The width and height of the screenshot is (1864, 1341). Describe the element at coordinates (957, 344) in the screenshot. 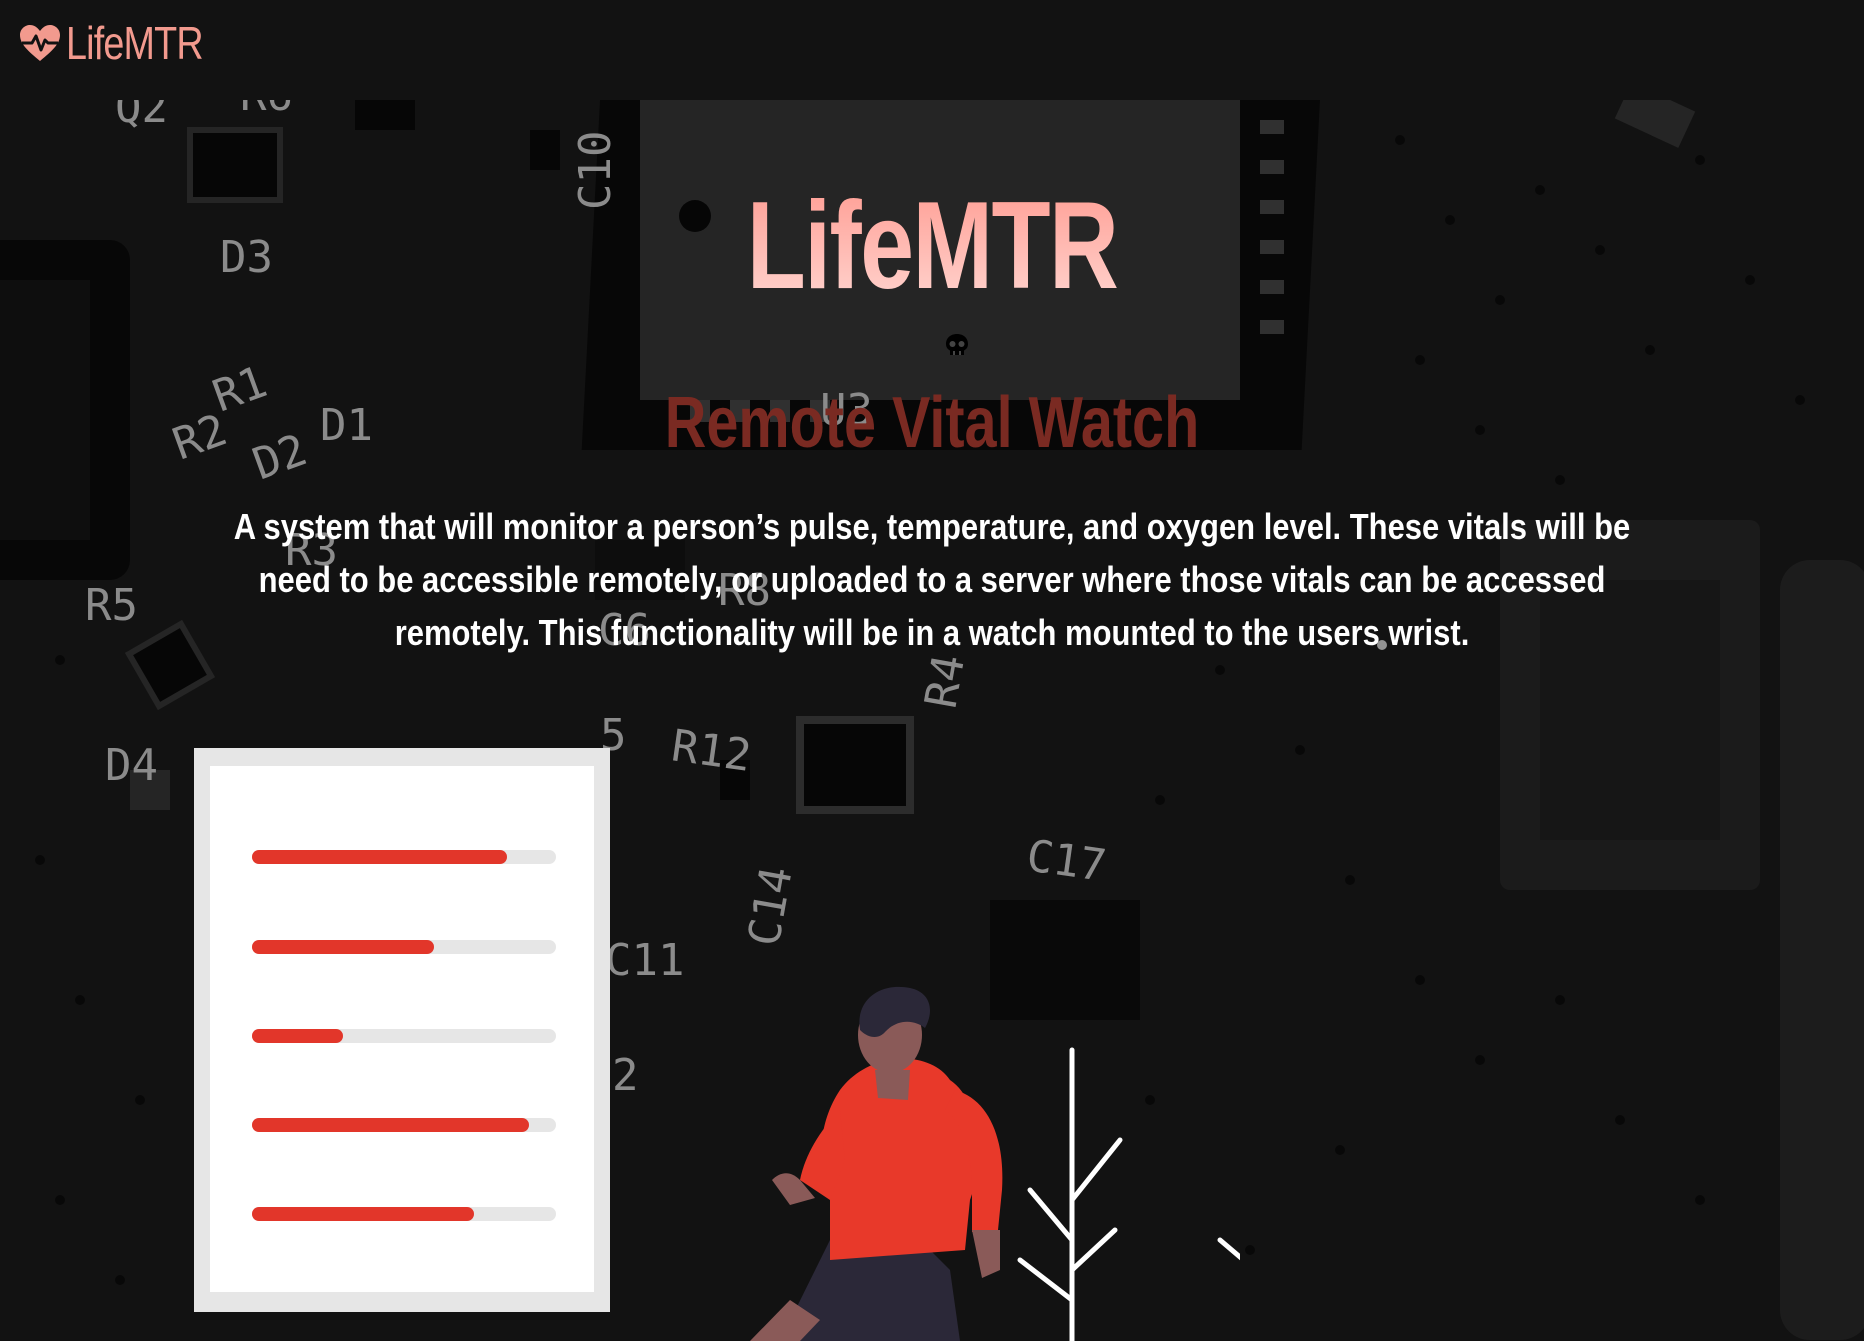

I see `skull-icon` at that location.